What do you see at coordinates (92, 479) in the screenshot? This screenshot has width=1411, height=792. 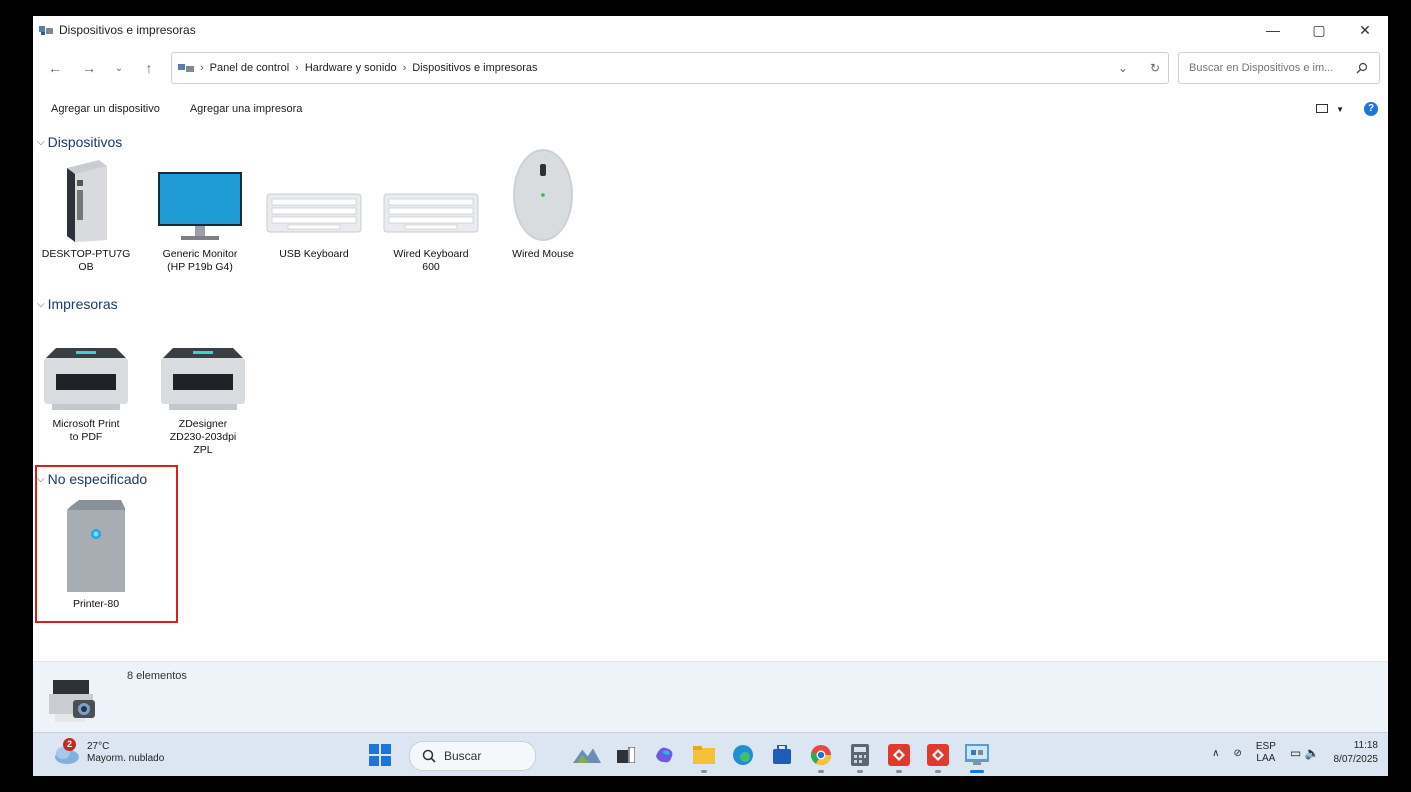 I see `section-header-unspecified: ⌵ No especificado` at bounding box center [92, 479].